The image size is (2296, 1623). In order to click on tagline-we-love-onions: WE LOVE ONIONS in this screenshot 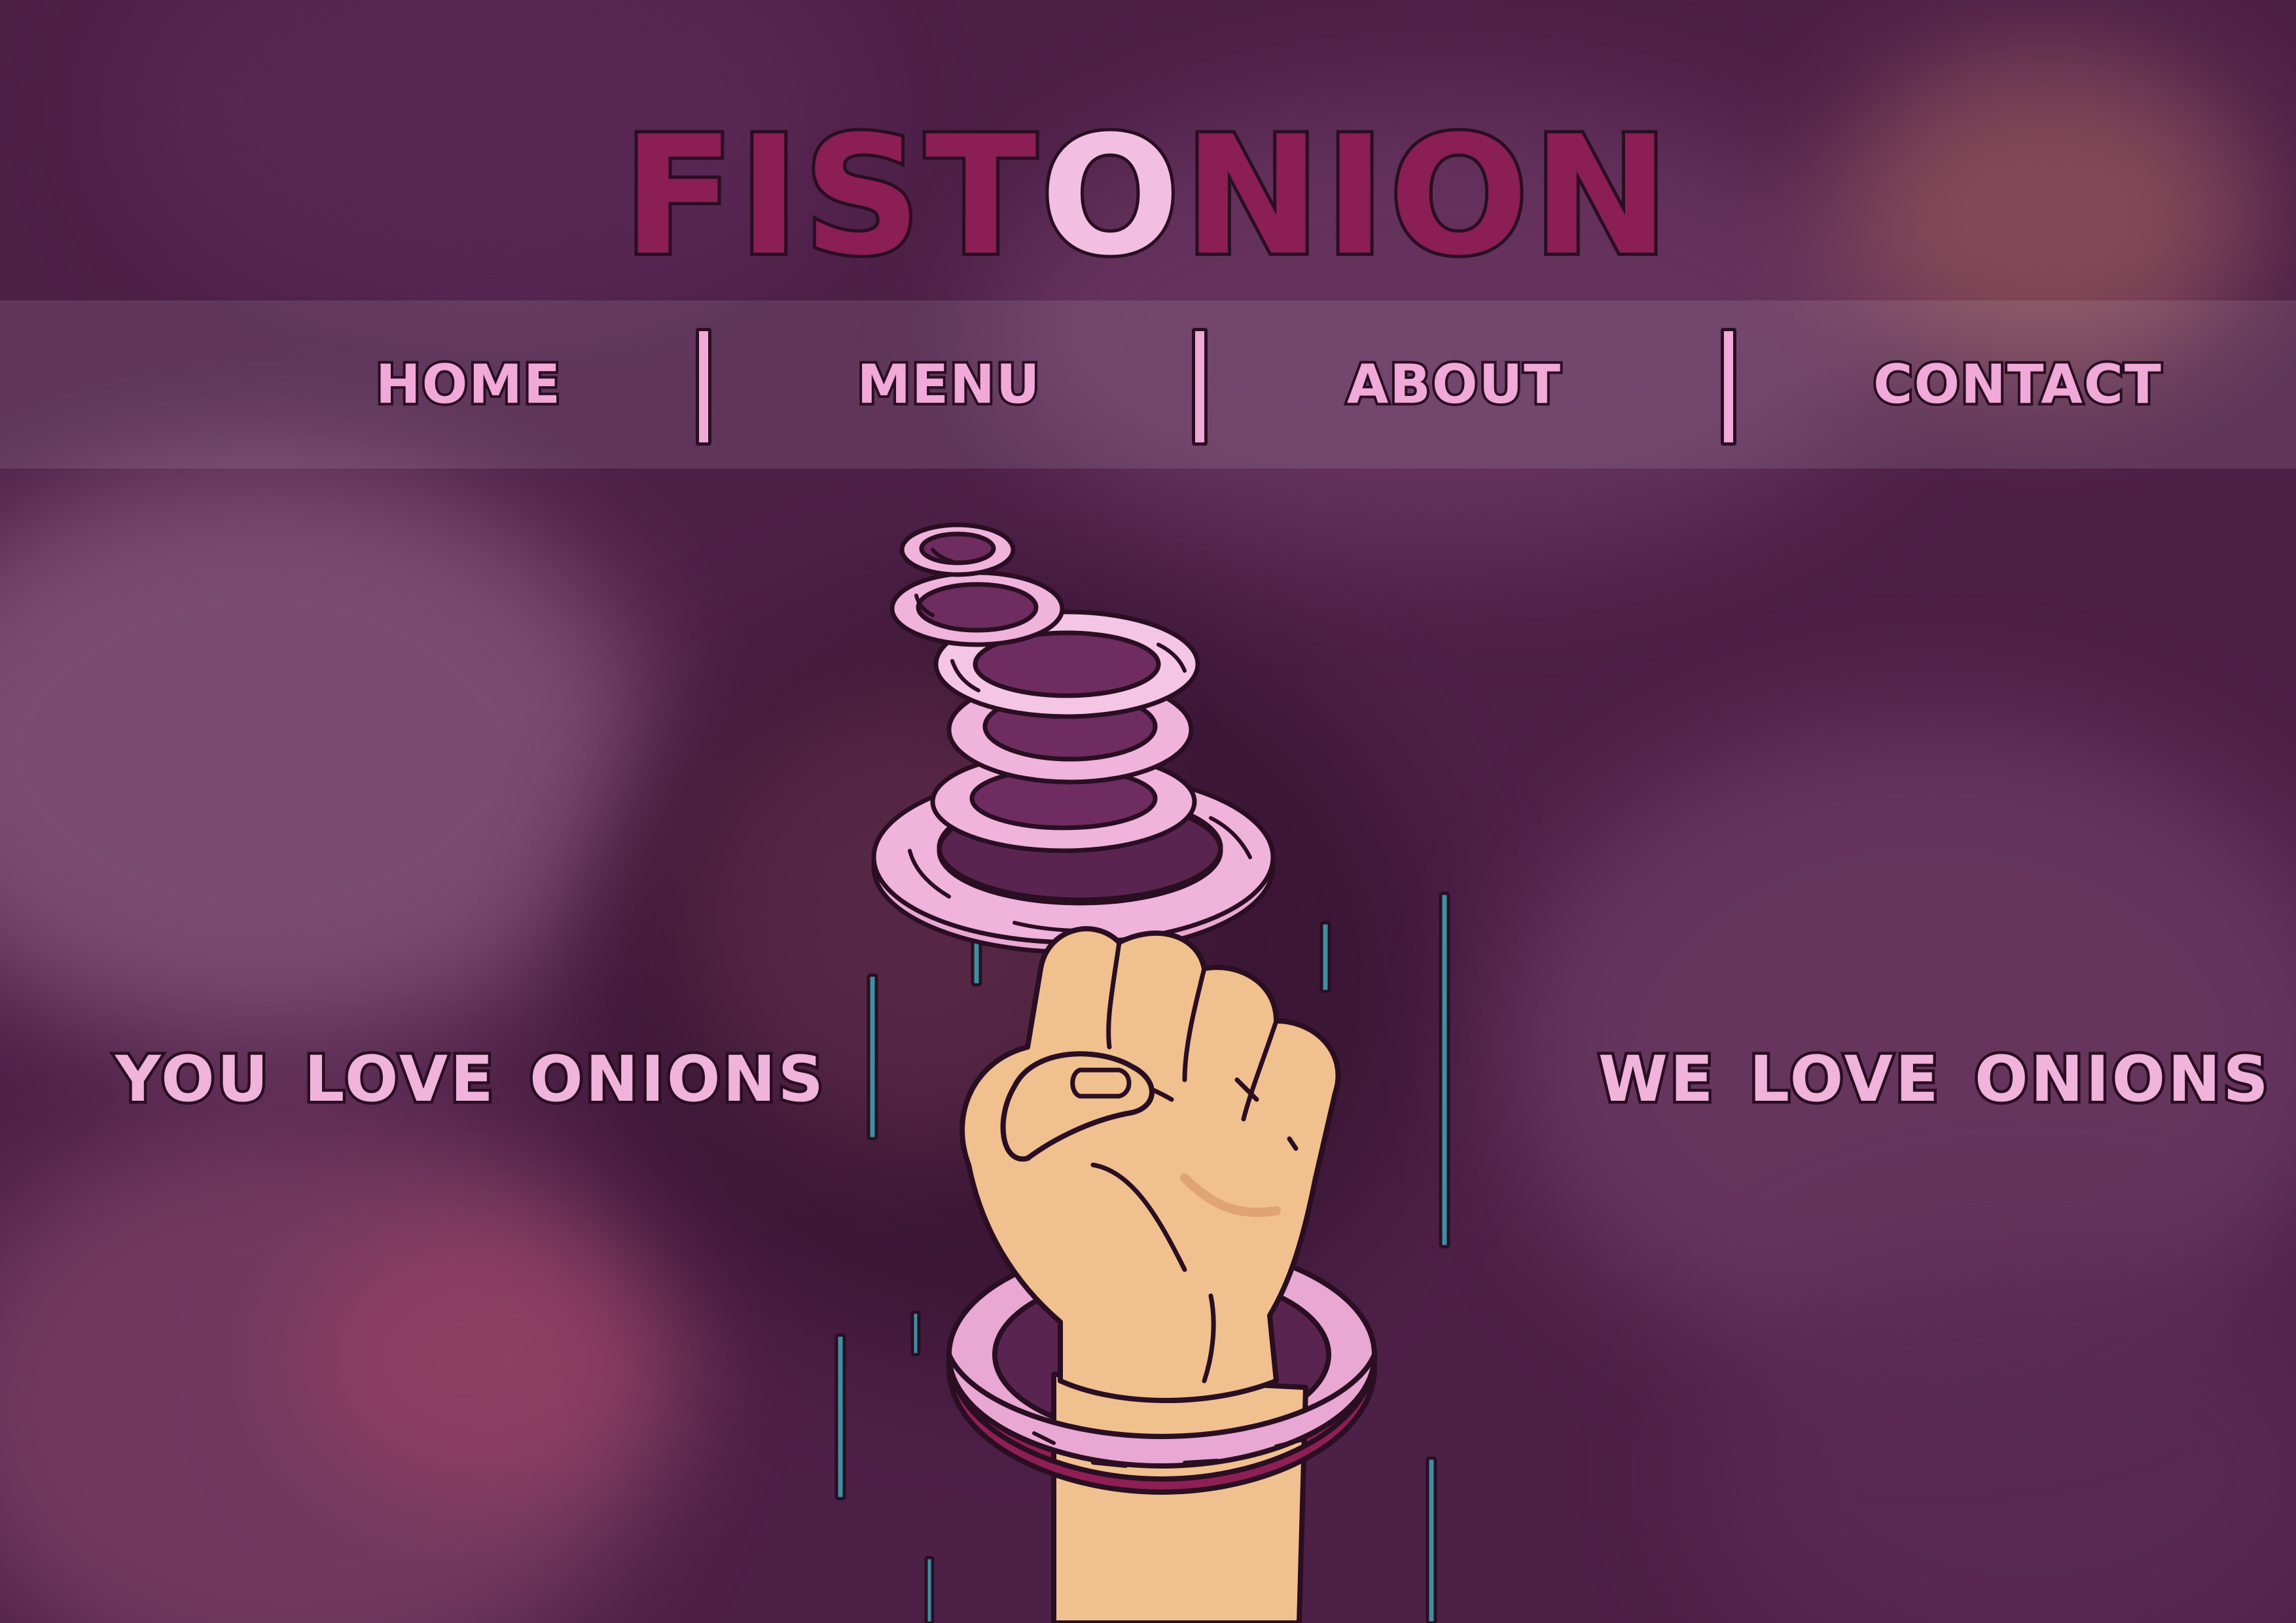, I will do `click(1934, 1079)`.